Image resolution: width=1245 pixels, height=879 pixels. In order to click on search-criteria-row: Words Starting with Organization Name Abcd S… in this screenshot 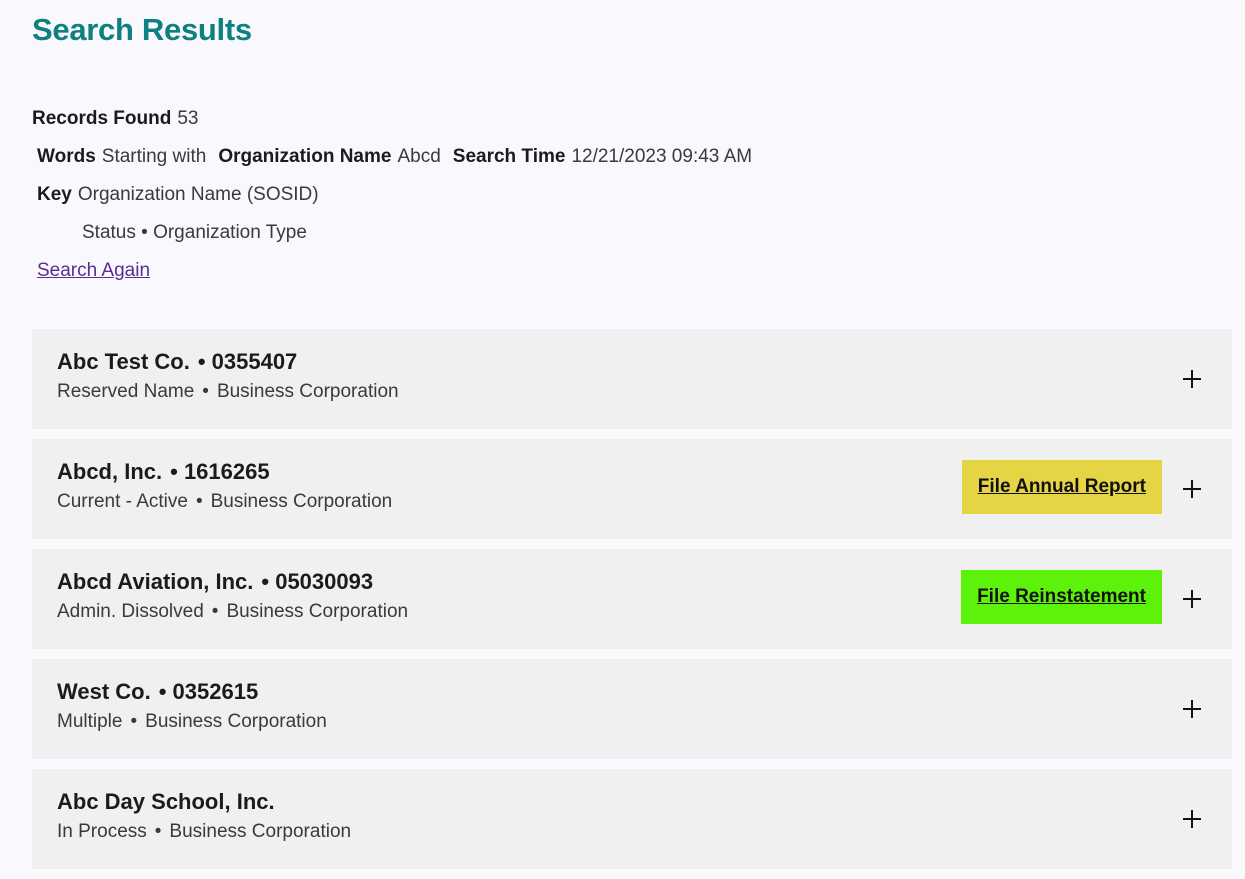, I will do `click(398, 157)`.